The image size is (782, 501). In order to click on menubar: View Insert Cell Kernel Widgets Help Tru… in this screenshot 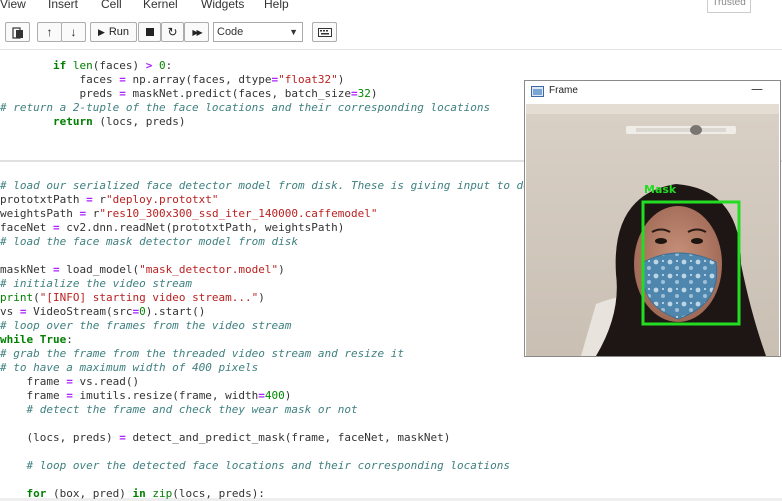, I will do `click(391, 8)`.